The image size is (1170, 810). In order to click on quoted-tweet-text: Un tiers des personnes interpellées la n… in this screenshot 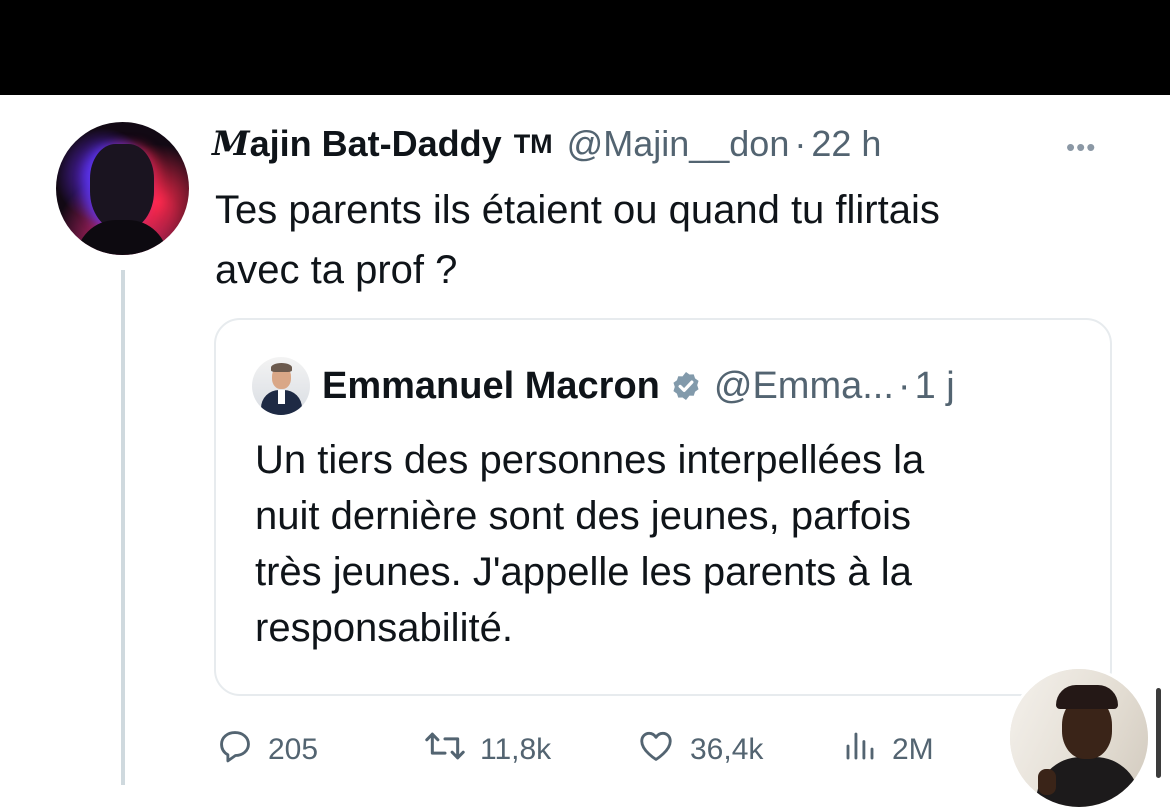, I will do `click(590, 544)`.